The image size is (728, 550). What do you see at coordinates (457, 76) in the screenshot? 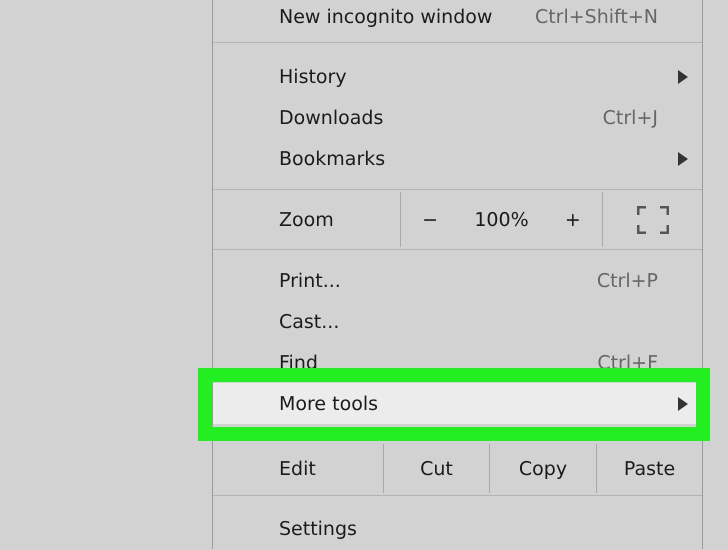
I see `menu-item: History` at bounding box center [457, 76].